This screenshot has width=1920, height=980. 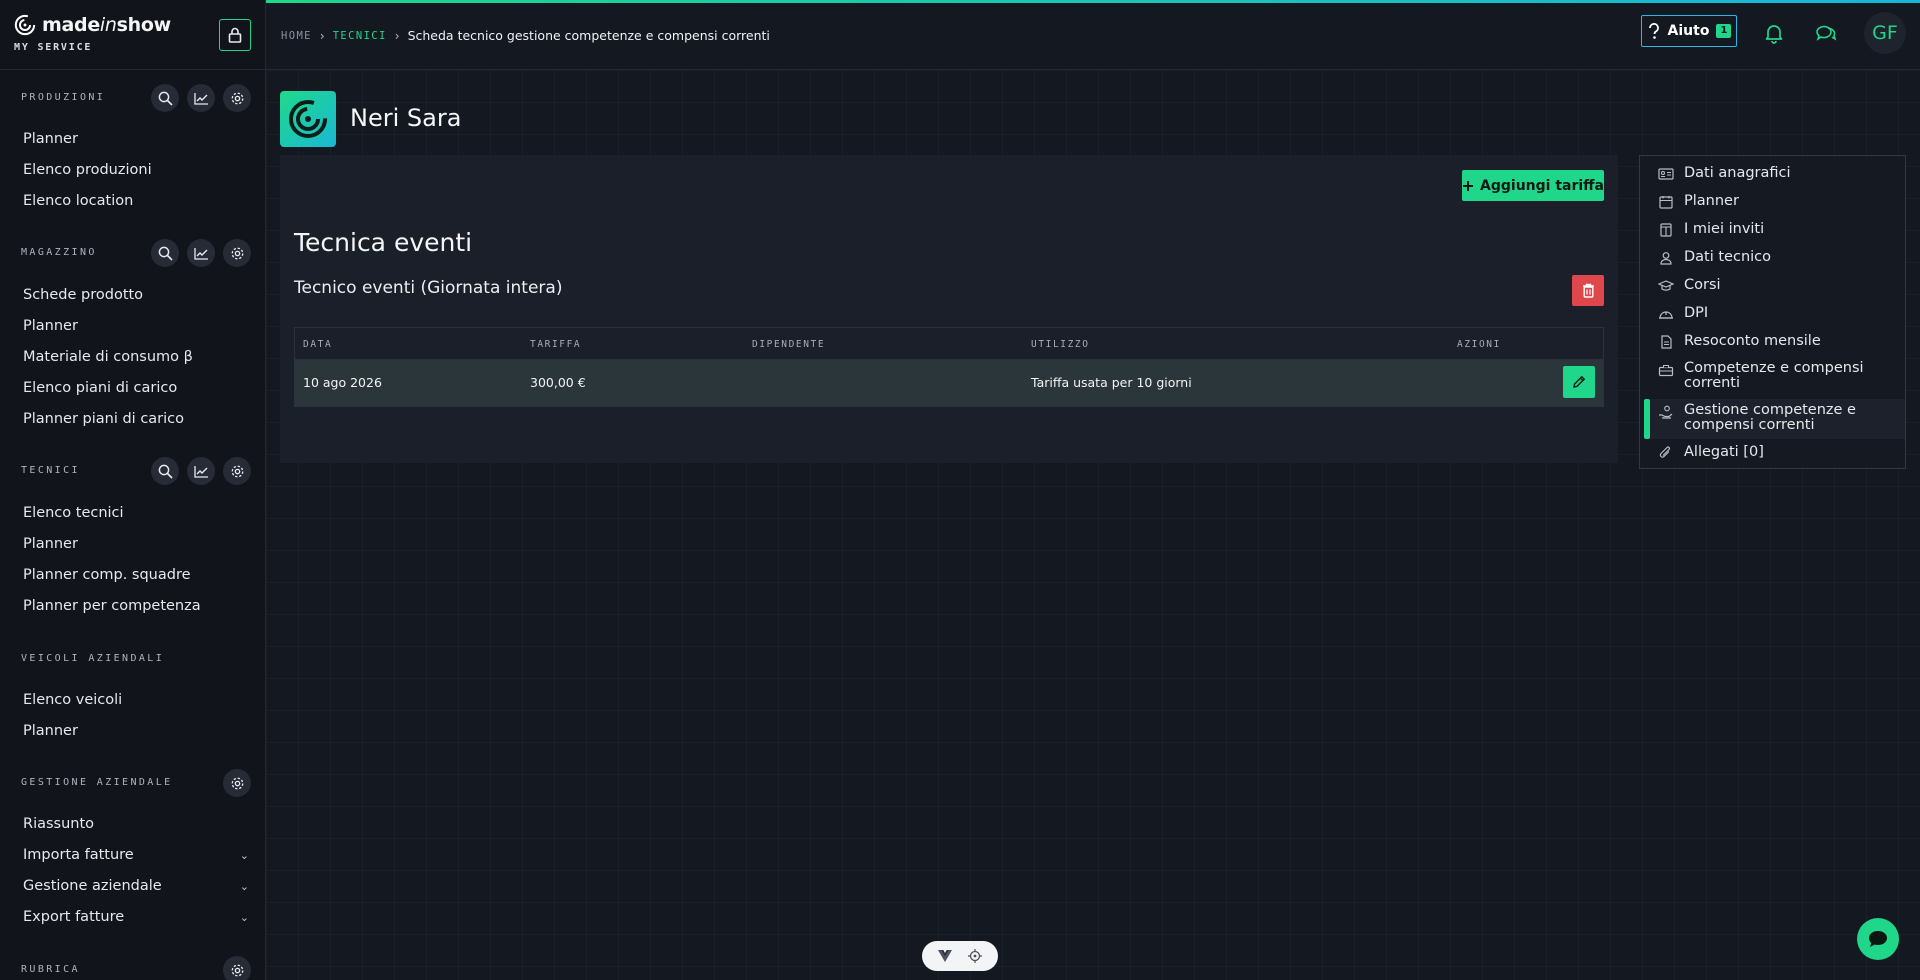 I want to click on sidebar-item-elenco-piani-carico: Elenco piani di carico, so click(x=136, y=388).